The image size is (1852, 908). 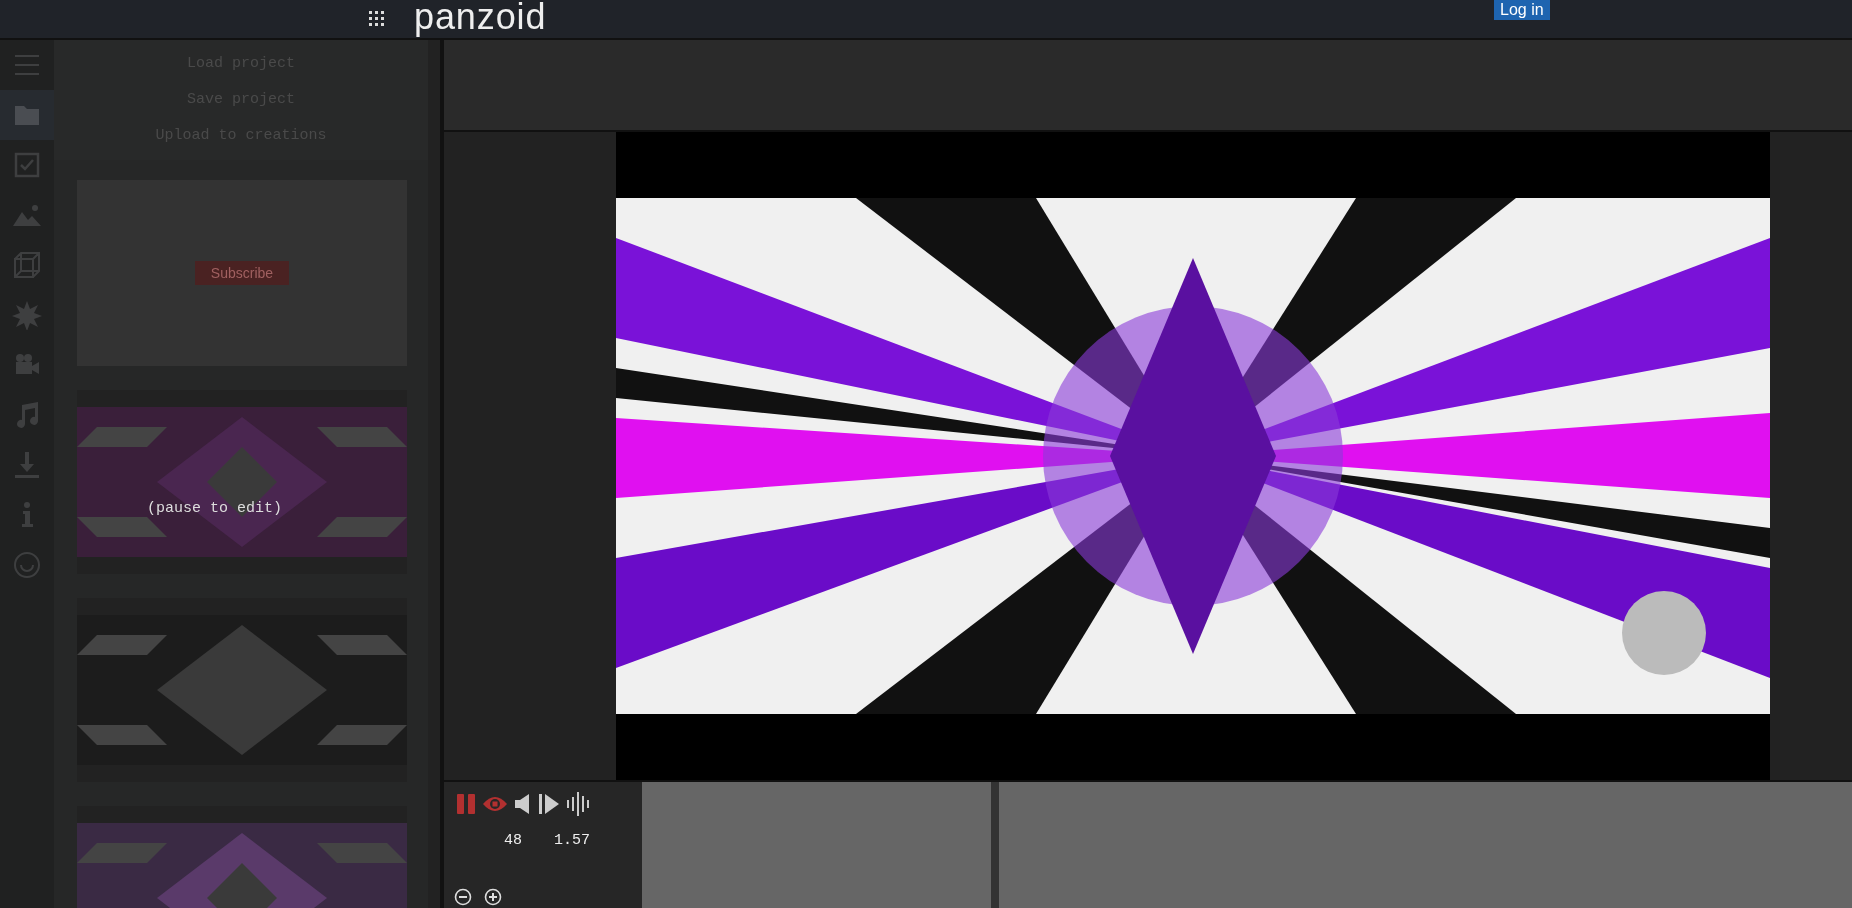 I want to click on readout-value: 1.57, so click(x=572, y=841).